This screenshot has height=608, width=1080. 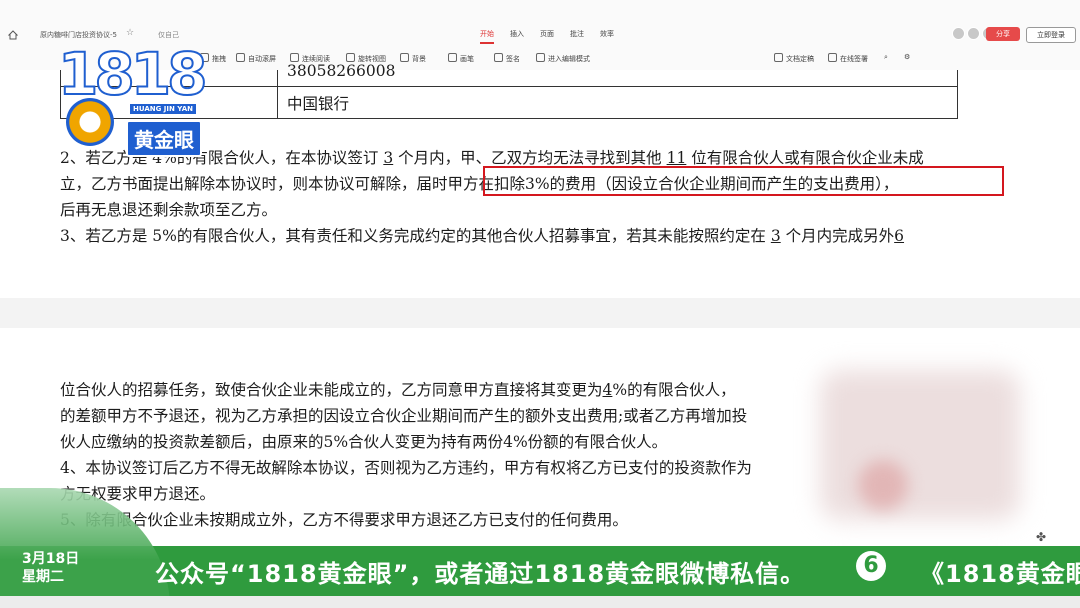 I want to click on sign-tool: 签名, so click(x=507, y=58).